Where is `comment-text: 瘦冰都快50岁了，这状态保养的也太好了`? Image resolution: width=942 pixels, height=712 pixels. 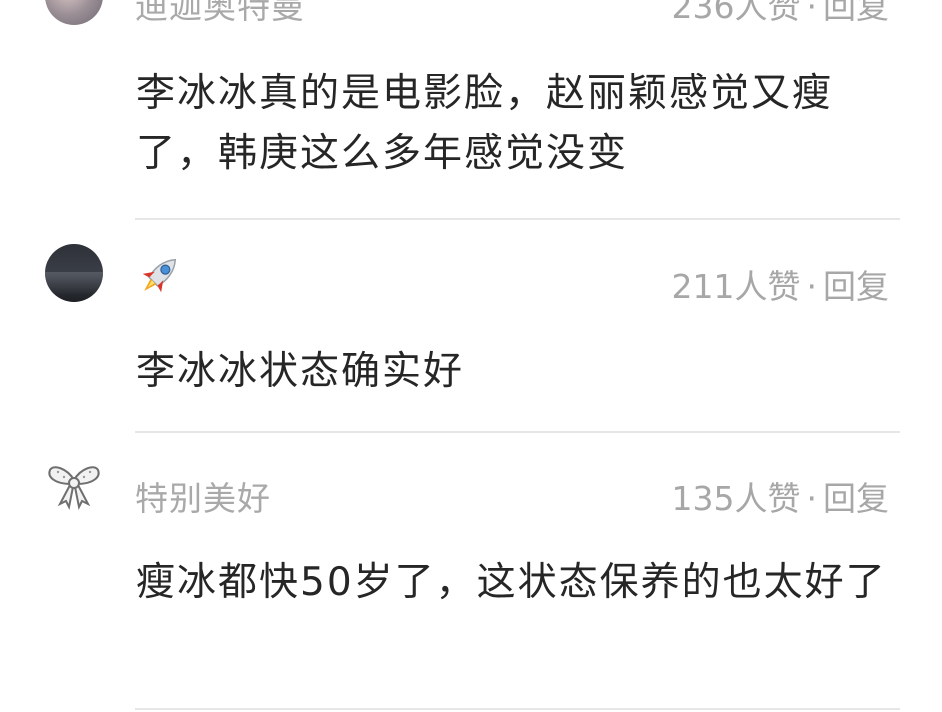 comment-text: 瘦冰都快50岁了，这状态保养的也太好了 is located at coordinates (511, 582).